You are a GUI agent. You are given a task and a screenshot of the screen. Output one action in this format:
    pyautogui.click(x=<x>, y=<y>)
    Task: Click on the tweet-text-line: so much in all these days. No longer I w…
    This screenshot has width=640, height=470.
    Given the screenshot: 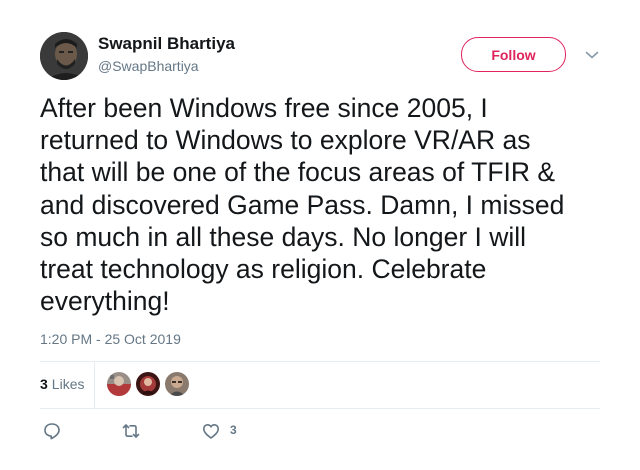 What is the action you would take?
    pyautogui.click(x=283, y=236)
    